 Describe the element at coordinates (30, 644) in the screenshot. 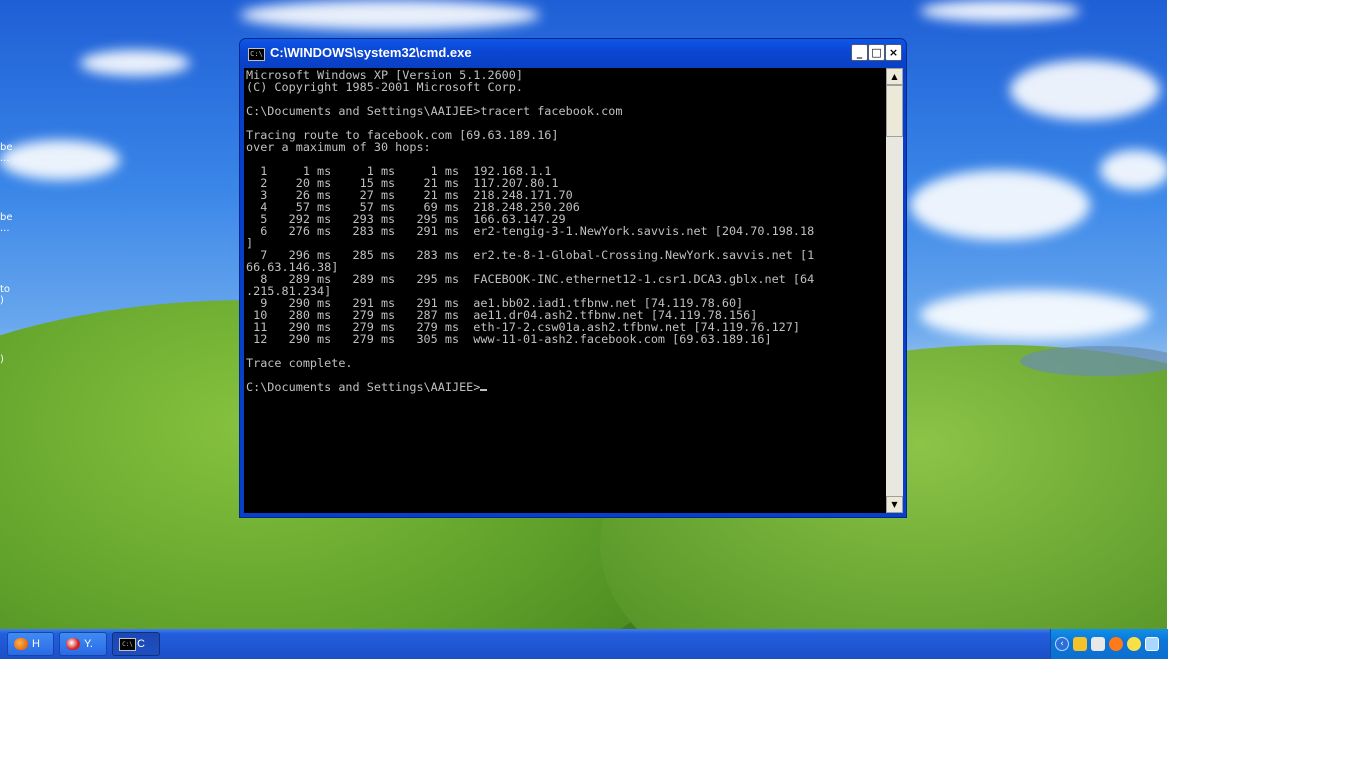

I see `taskbar-button-firefox: H` at that location.